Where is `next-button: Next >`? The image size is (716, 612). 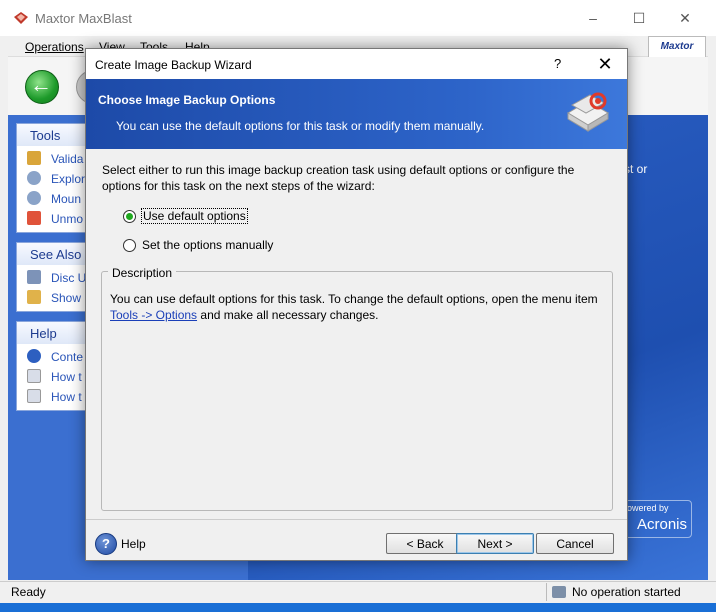
next-button: Next > is located at coordinates (495, 543).